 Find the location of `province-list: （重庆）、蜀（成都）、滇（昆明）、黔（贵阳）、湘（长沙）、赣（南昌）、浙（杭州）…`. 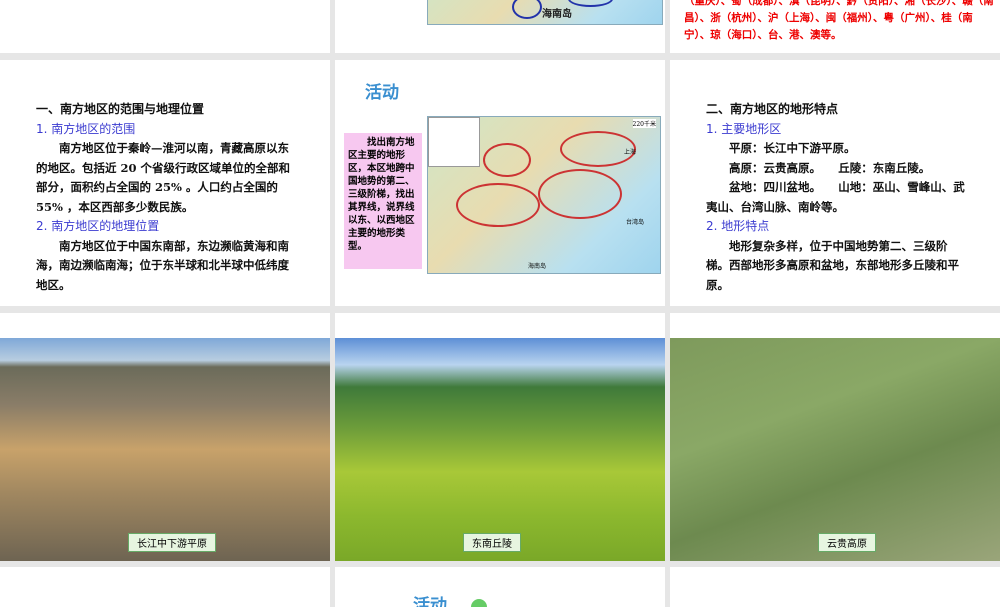

province-list: （重庆）、蜀（成都）、滇（昆明）、黔（贵阳）、湘（长沙）、赣（南昌）、浙（杭州）… is located at coordinates (839, 20).